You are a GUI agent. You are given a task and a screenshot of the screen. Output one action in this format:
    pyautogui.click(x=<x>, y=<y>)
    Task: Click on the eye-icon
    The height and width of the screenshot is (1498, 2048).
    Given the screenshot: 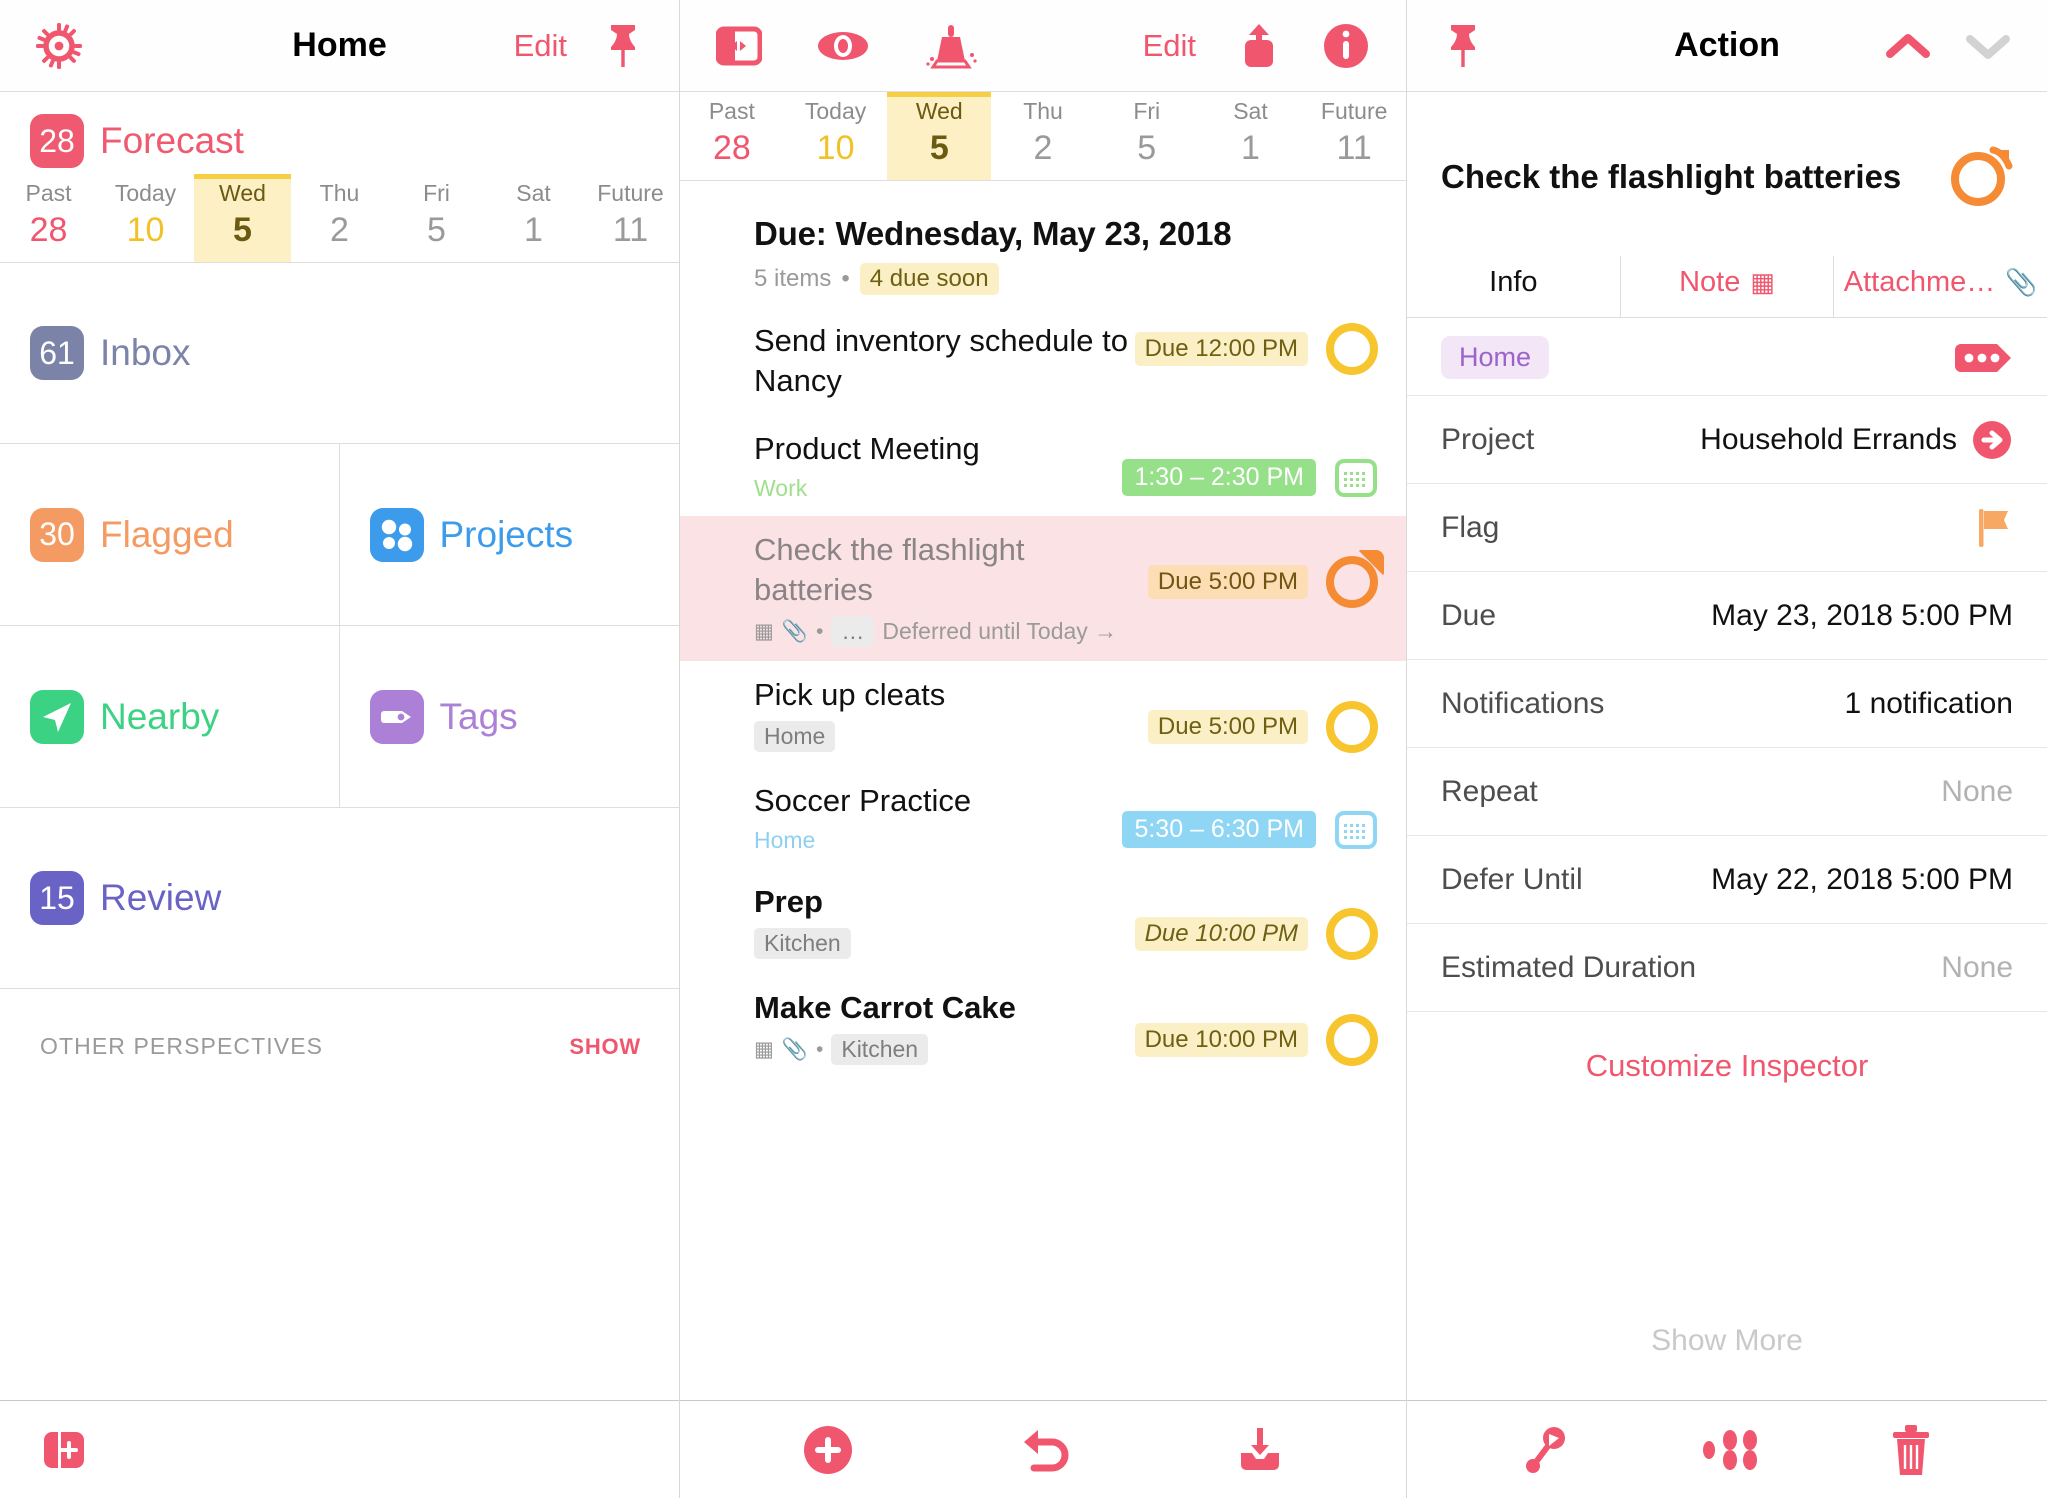 What is the action you would take?
    pyautogui.click(x=843, y=46)
    